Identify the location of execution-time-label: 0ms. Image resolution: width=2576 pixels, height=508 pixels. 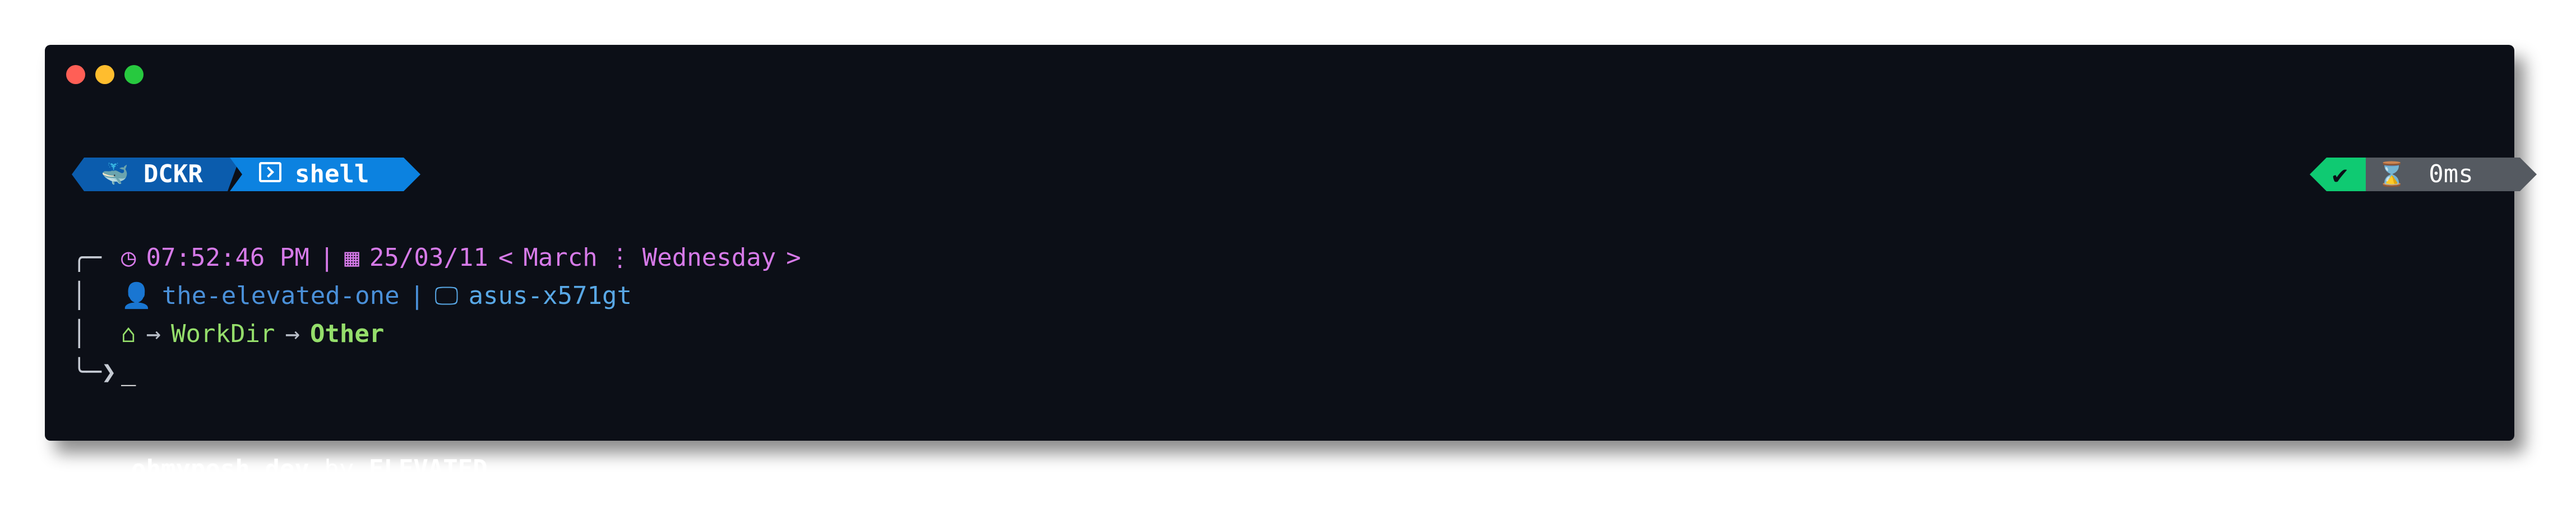
(2451, 174).